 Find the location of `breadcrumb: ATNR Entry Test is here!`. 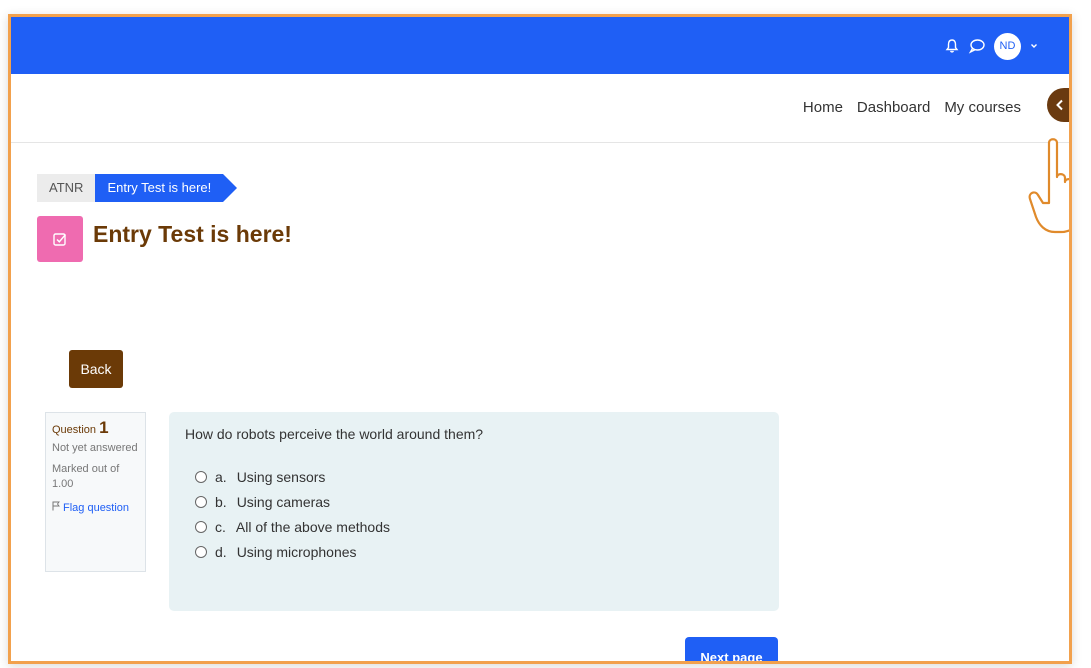

breadcrumb: ATNR Entry Test is here! is located at coordinates (137, 188).